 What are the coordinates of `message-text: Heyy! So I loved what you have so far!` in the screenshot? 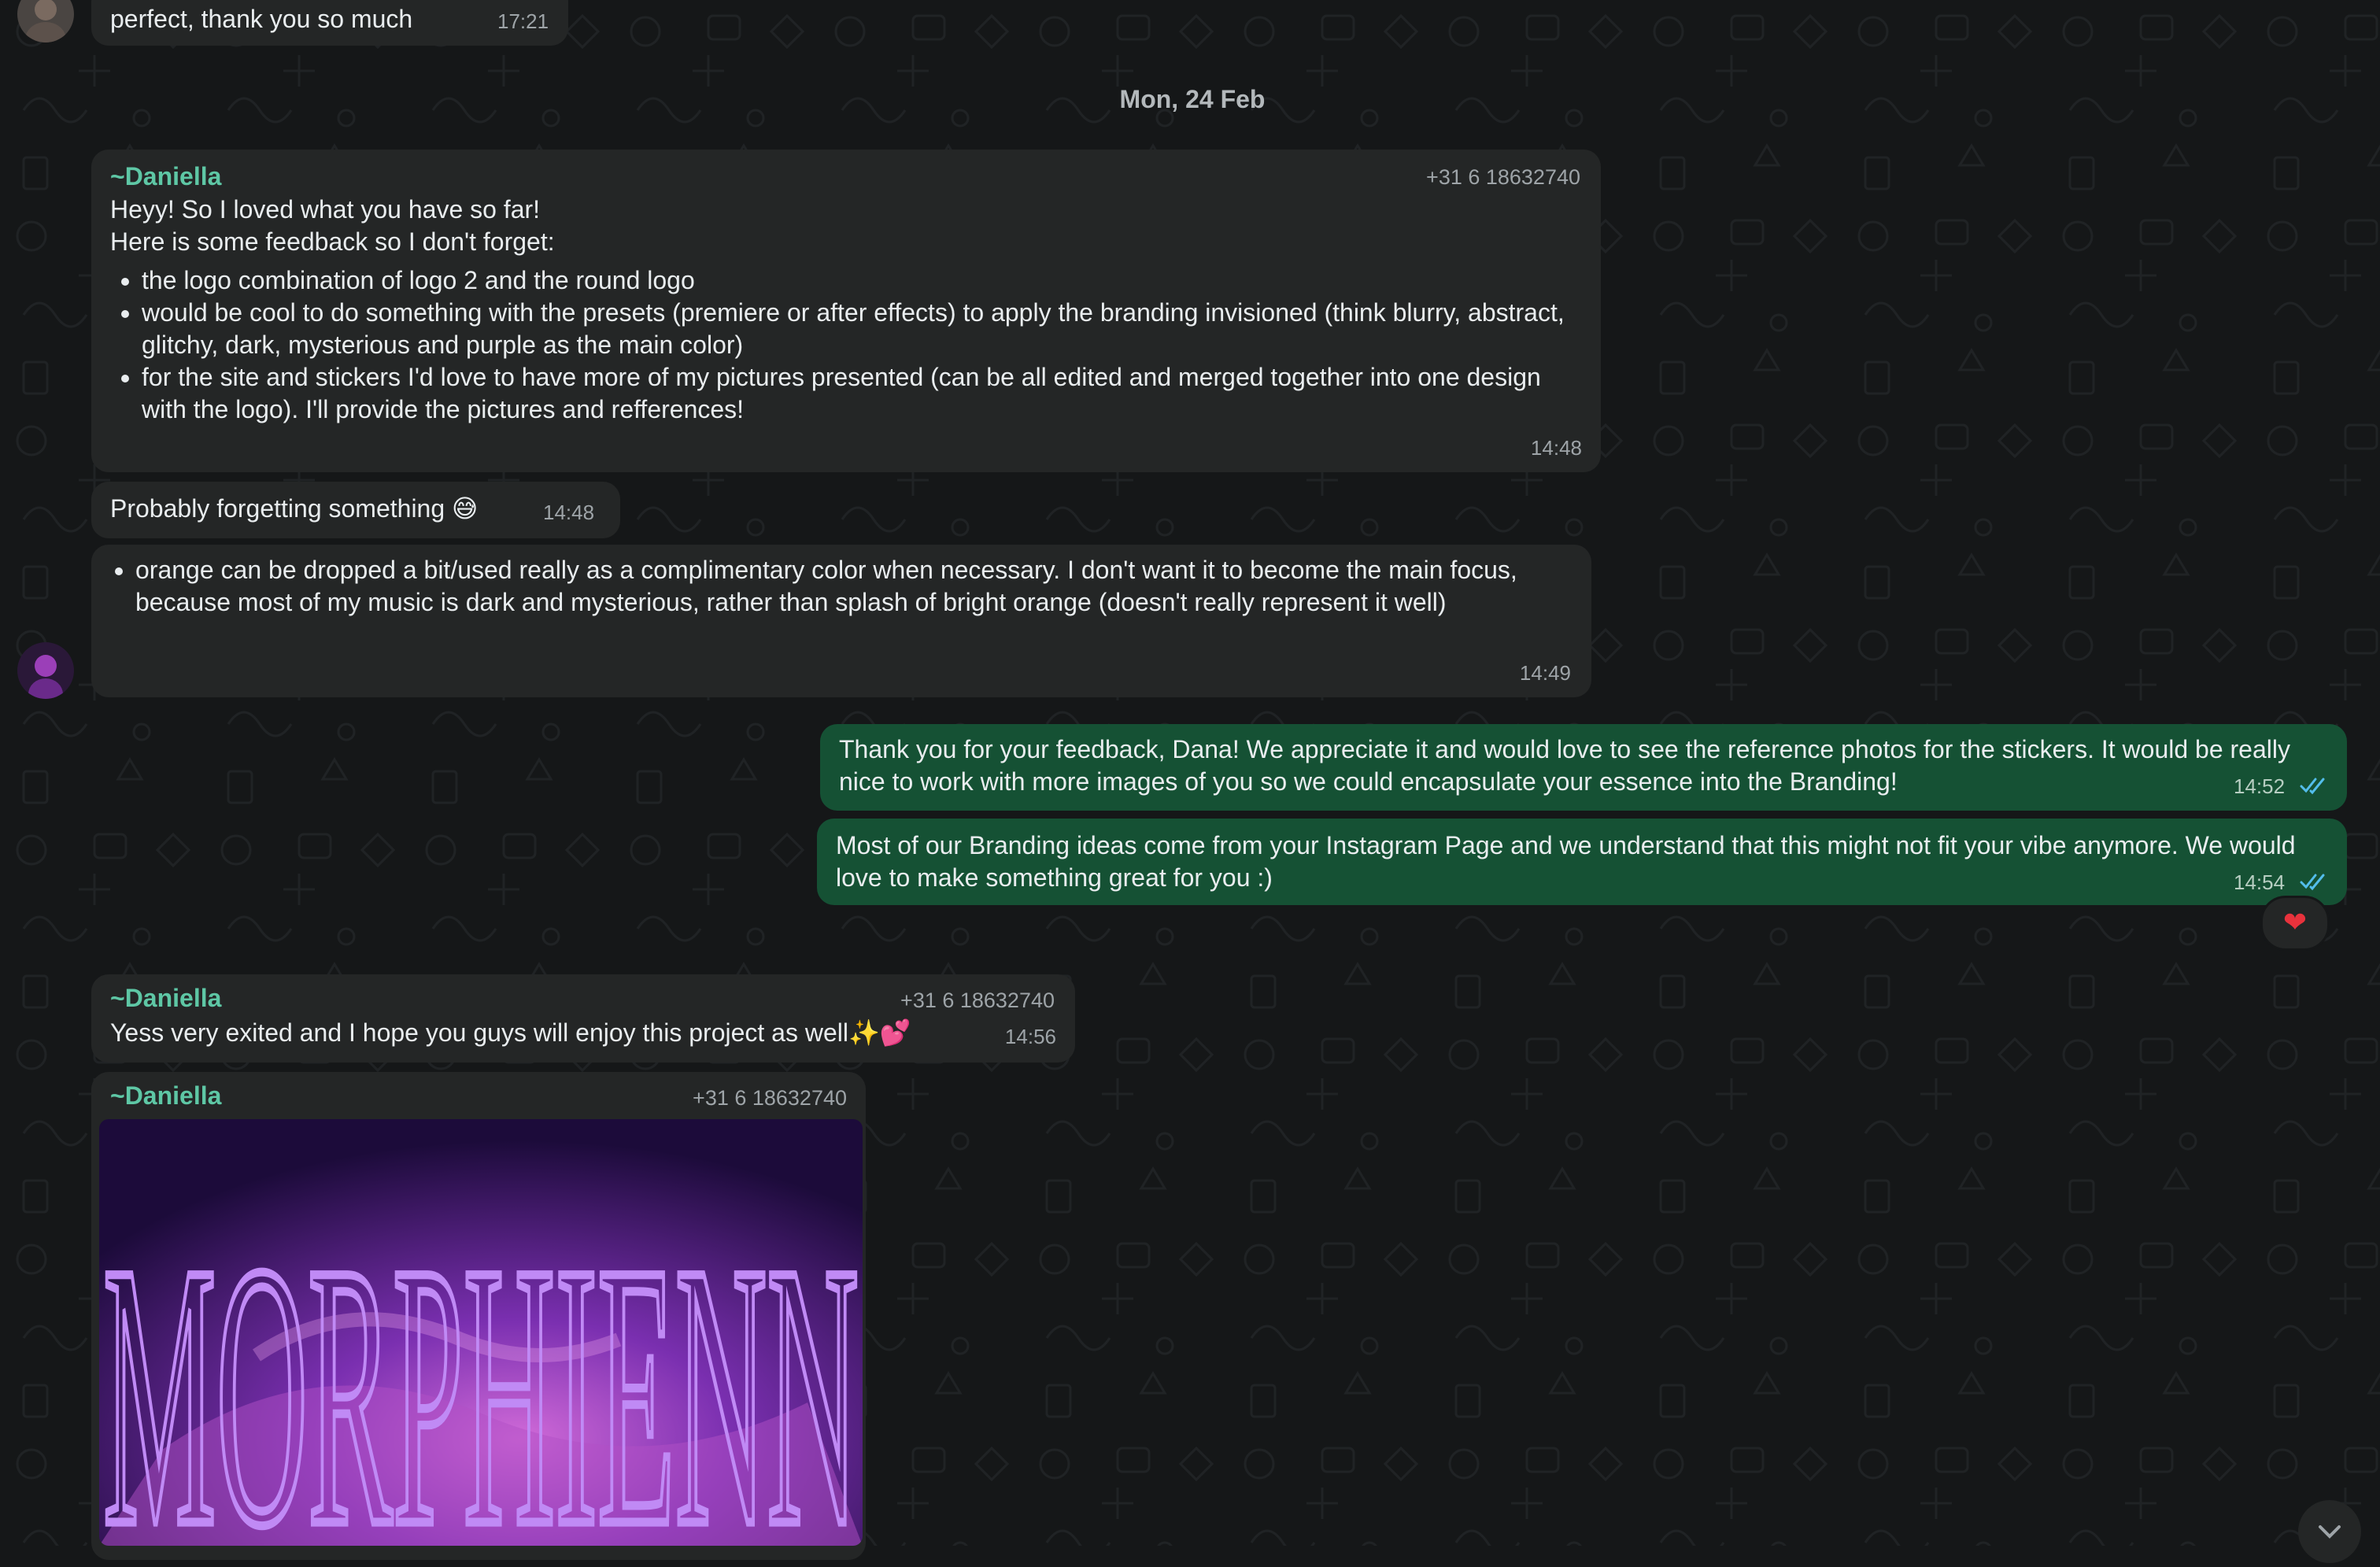 It's located at (325, 209).